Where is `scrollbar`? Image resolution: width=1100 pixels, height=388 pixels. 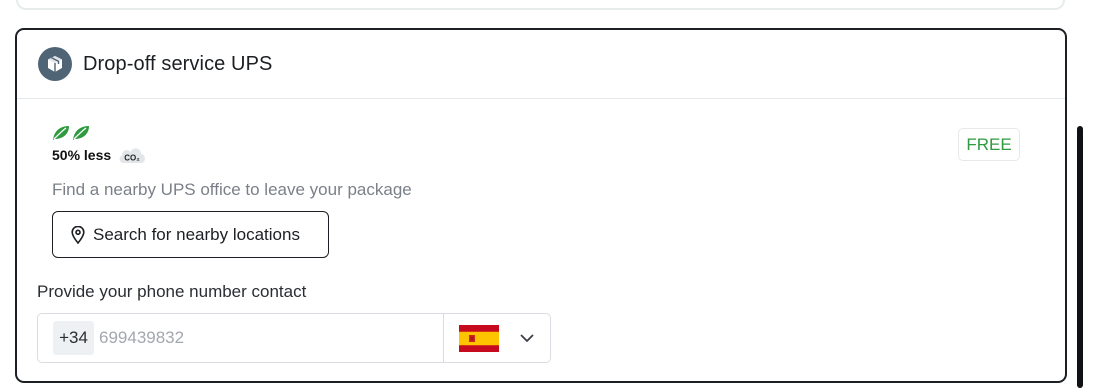 scrollbar is located at coordinates (1080, 257).